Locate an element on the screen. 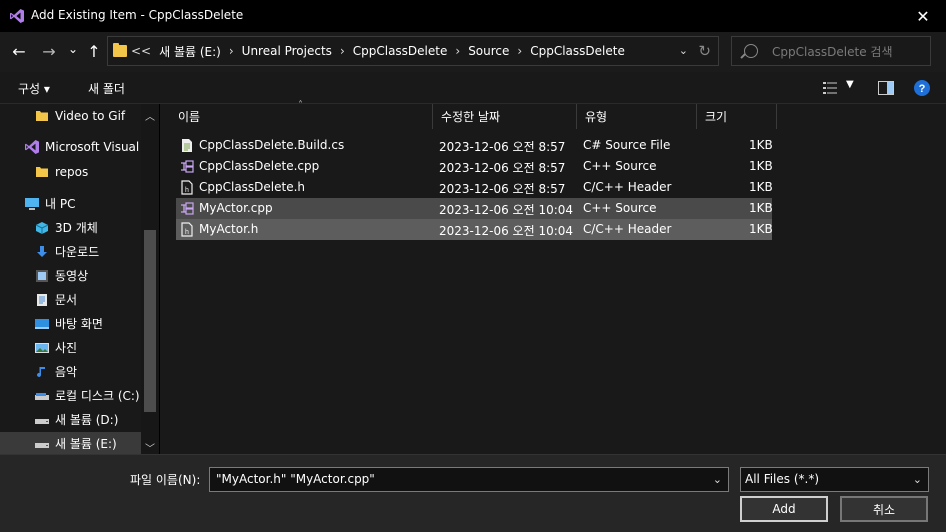  sidebar-scrollbar: ︿ ﹀ is located at coordinates (150, 279).